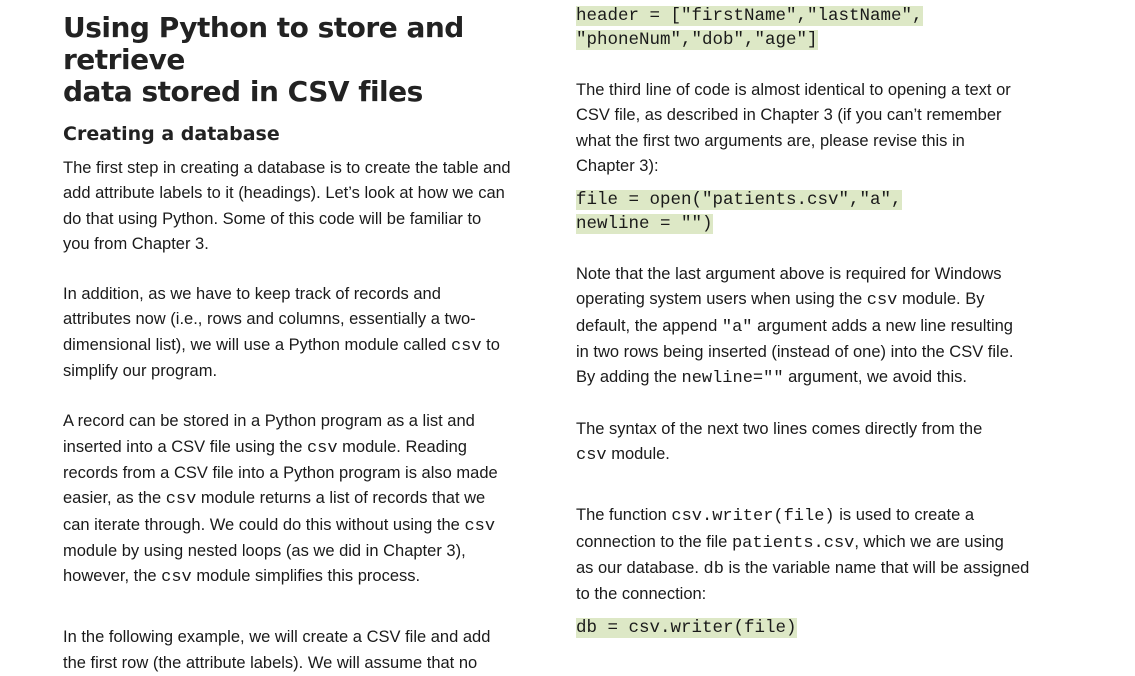  I want to click on inline-code: patients.csv, so click(793, 543).